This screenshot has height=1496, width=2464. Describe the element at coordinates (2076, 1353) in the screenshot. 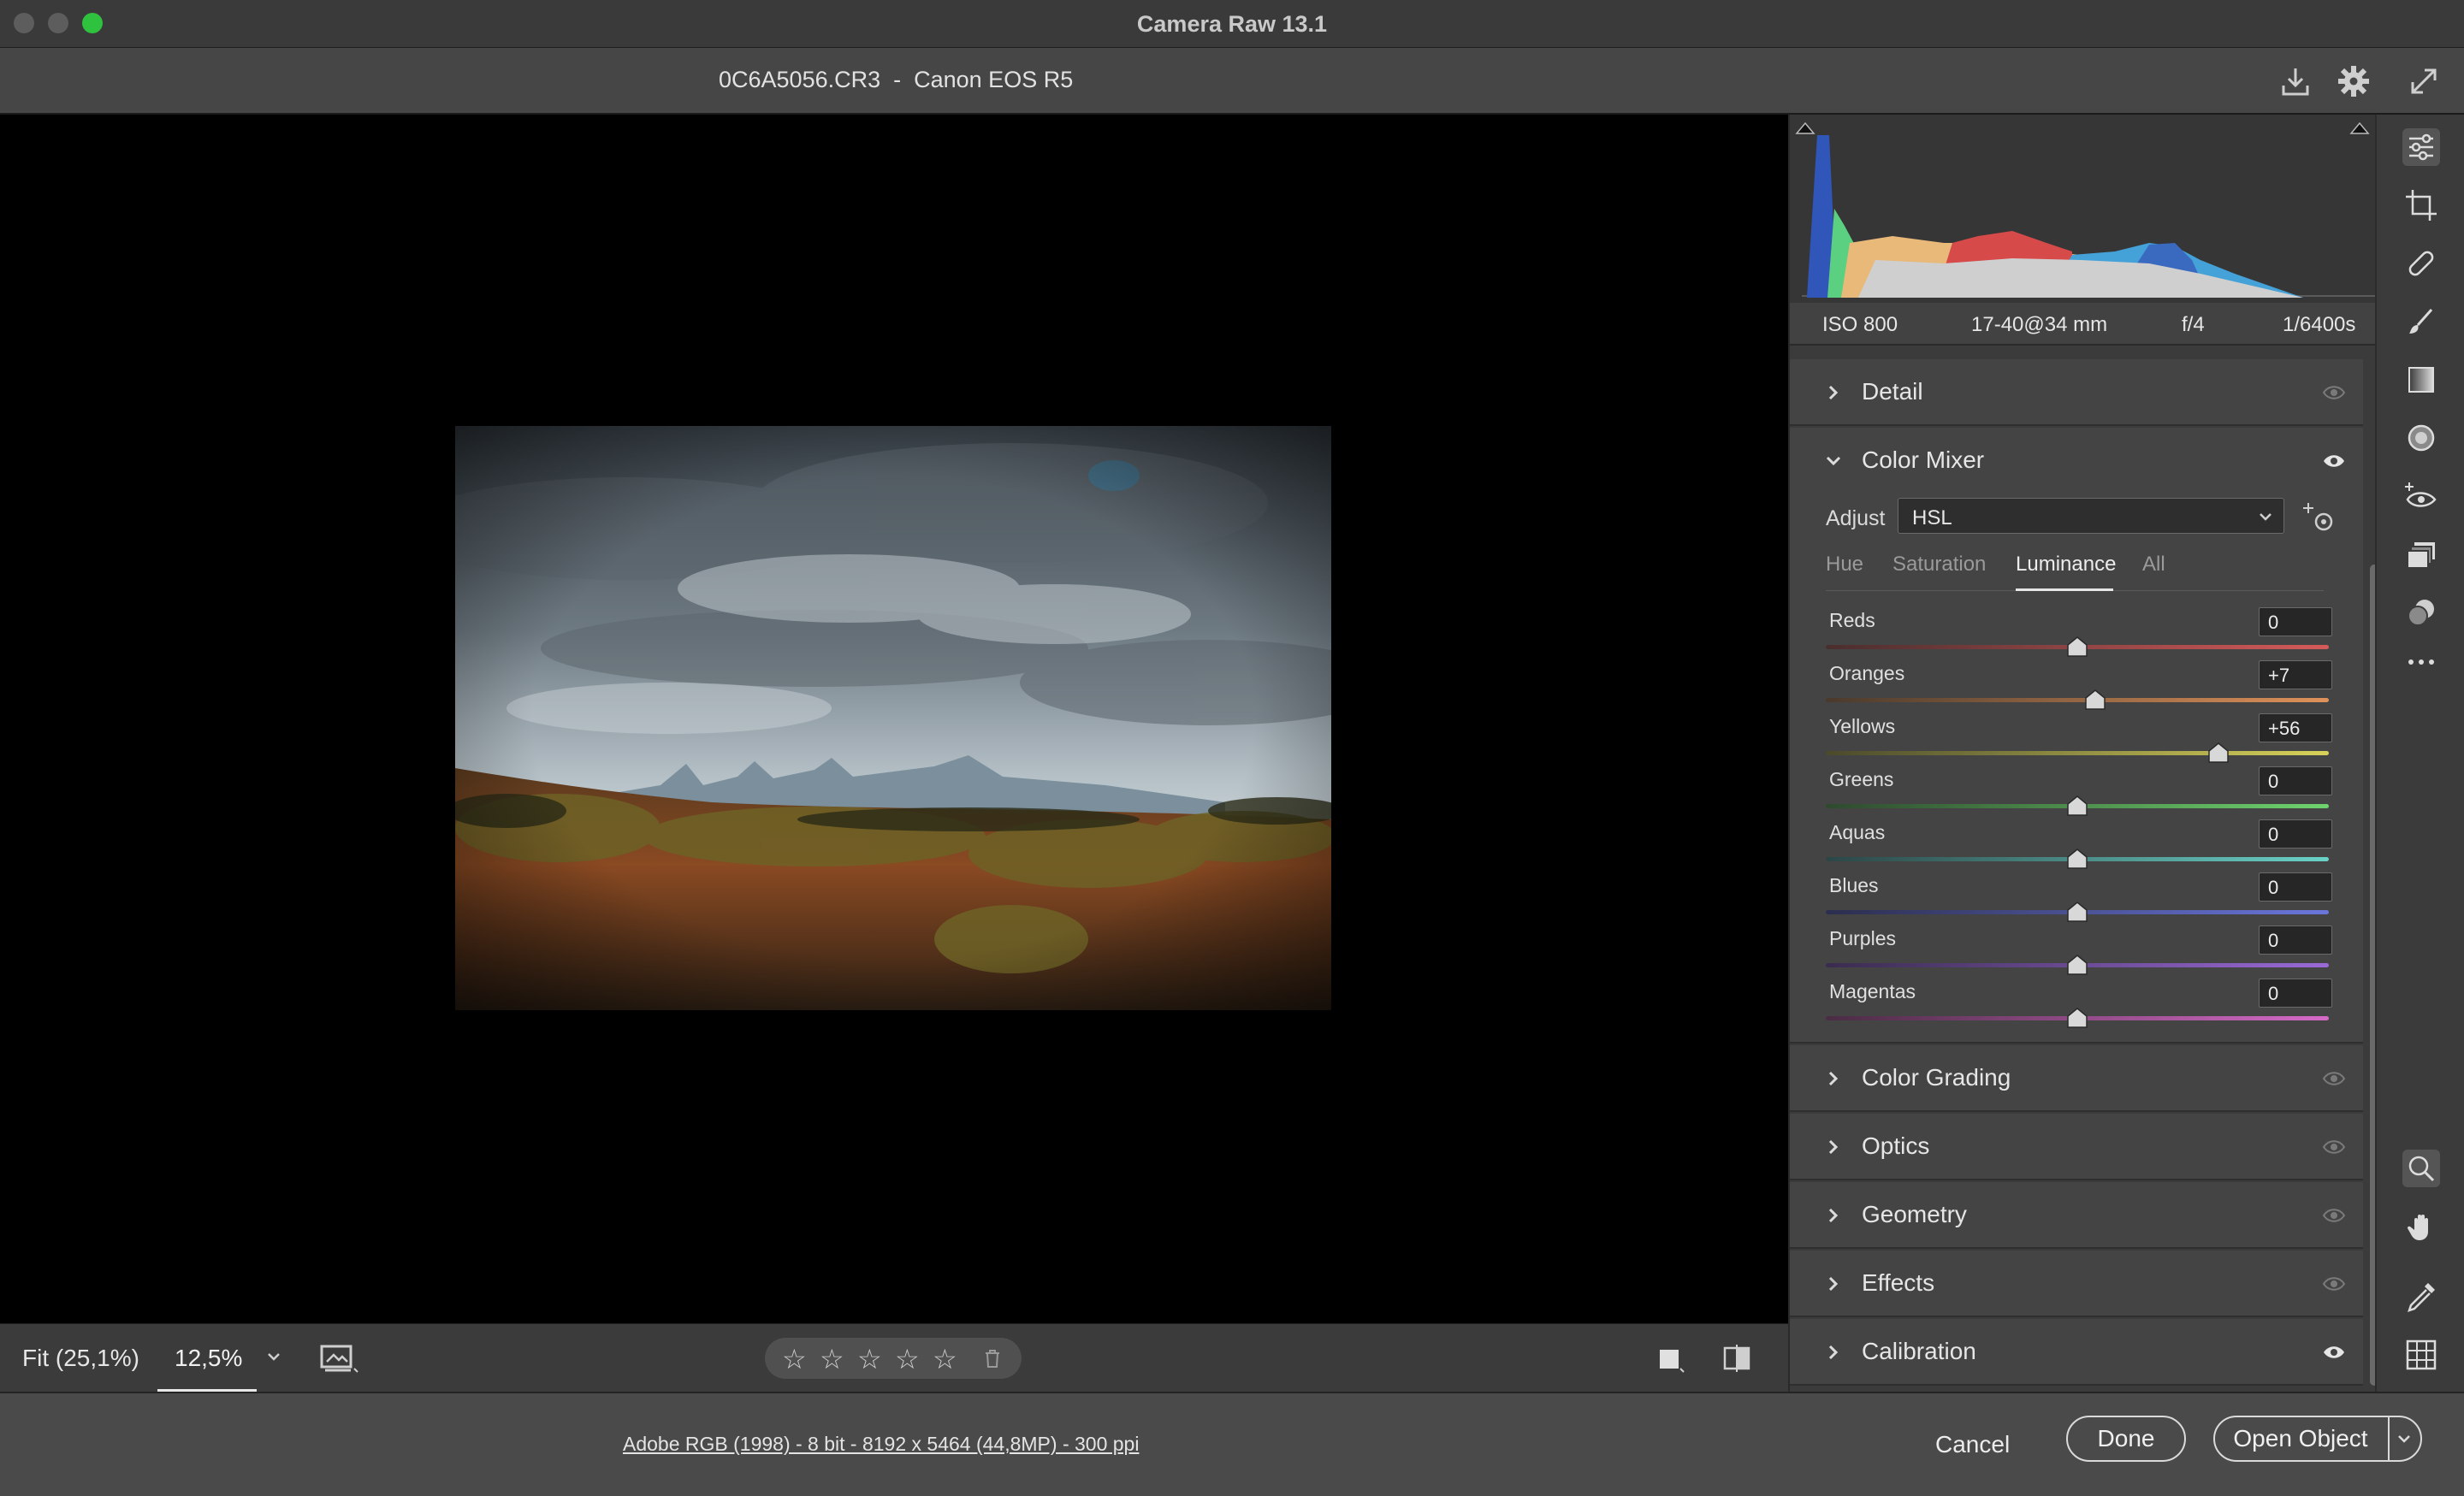

I see `panel-header-calibration: Calibration` at that location.